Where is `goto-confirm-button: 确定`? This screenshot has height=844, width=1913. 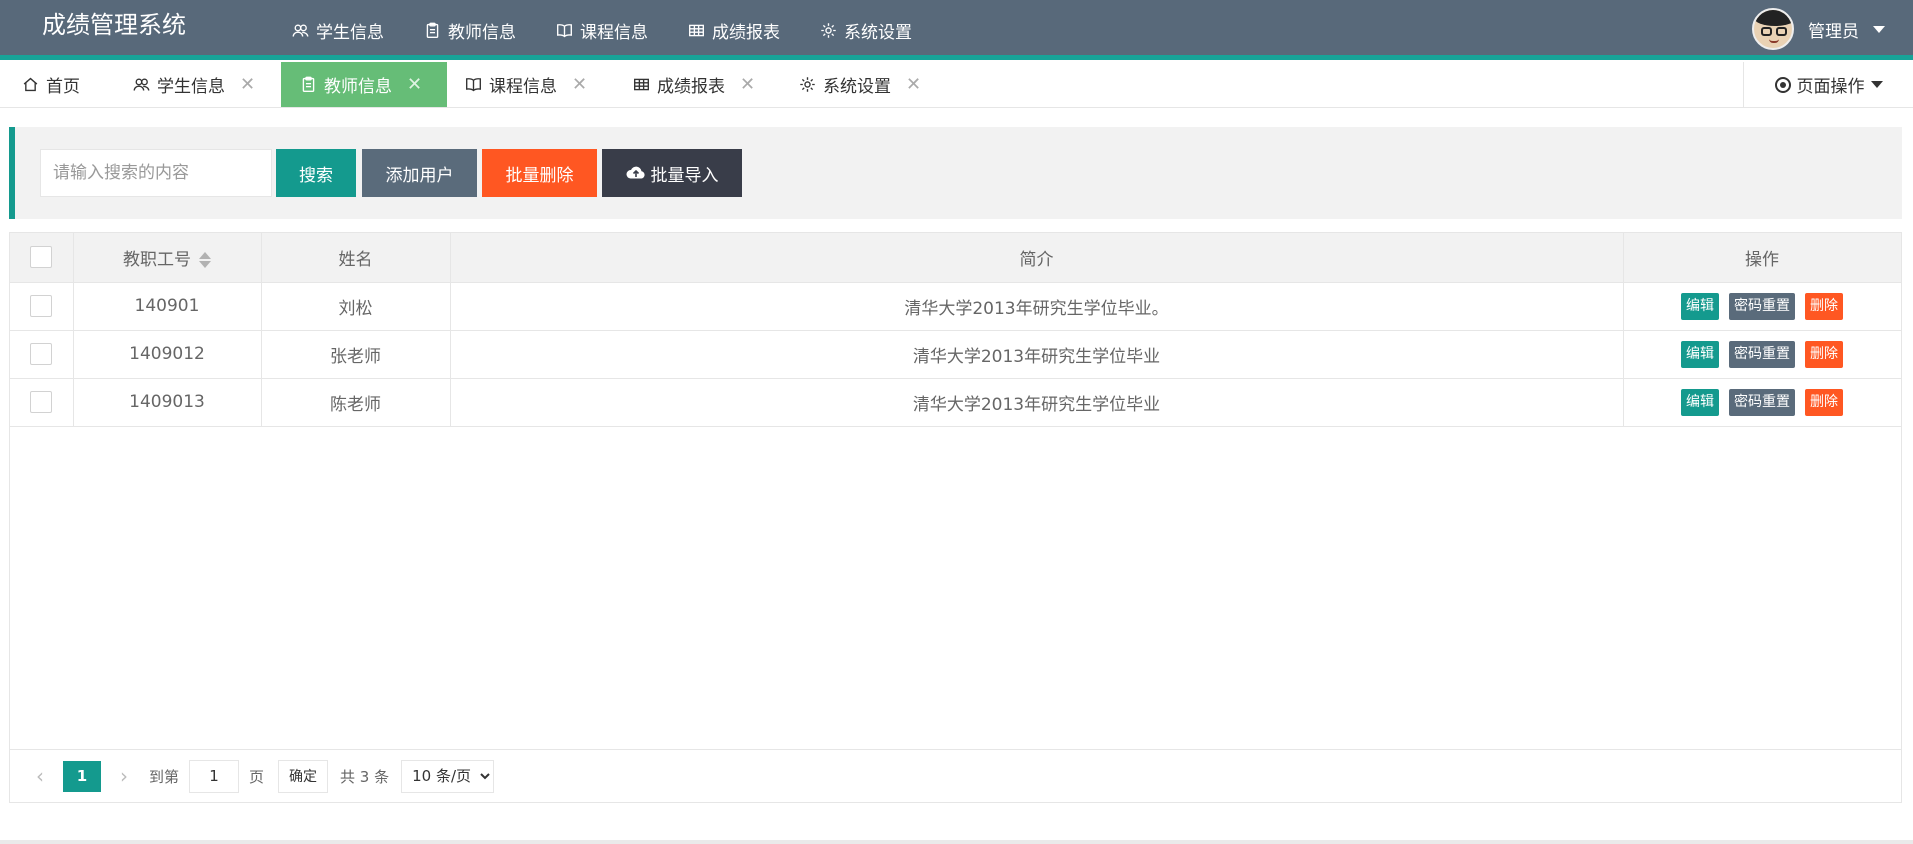 goto-confirm-button: 确定 is located at coordinates (303, 776).